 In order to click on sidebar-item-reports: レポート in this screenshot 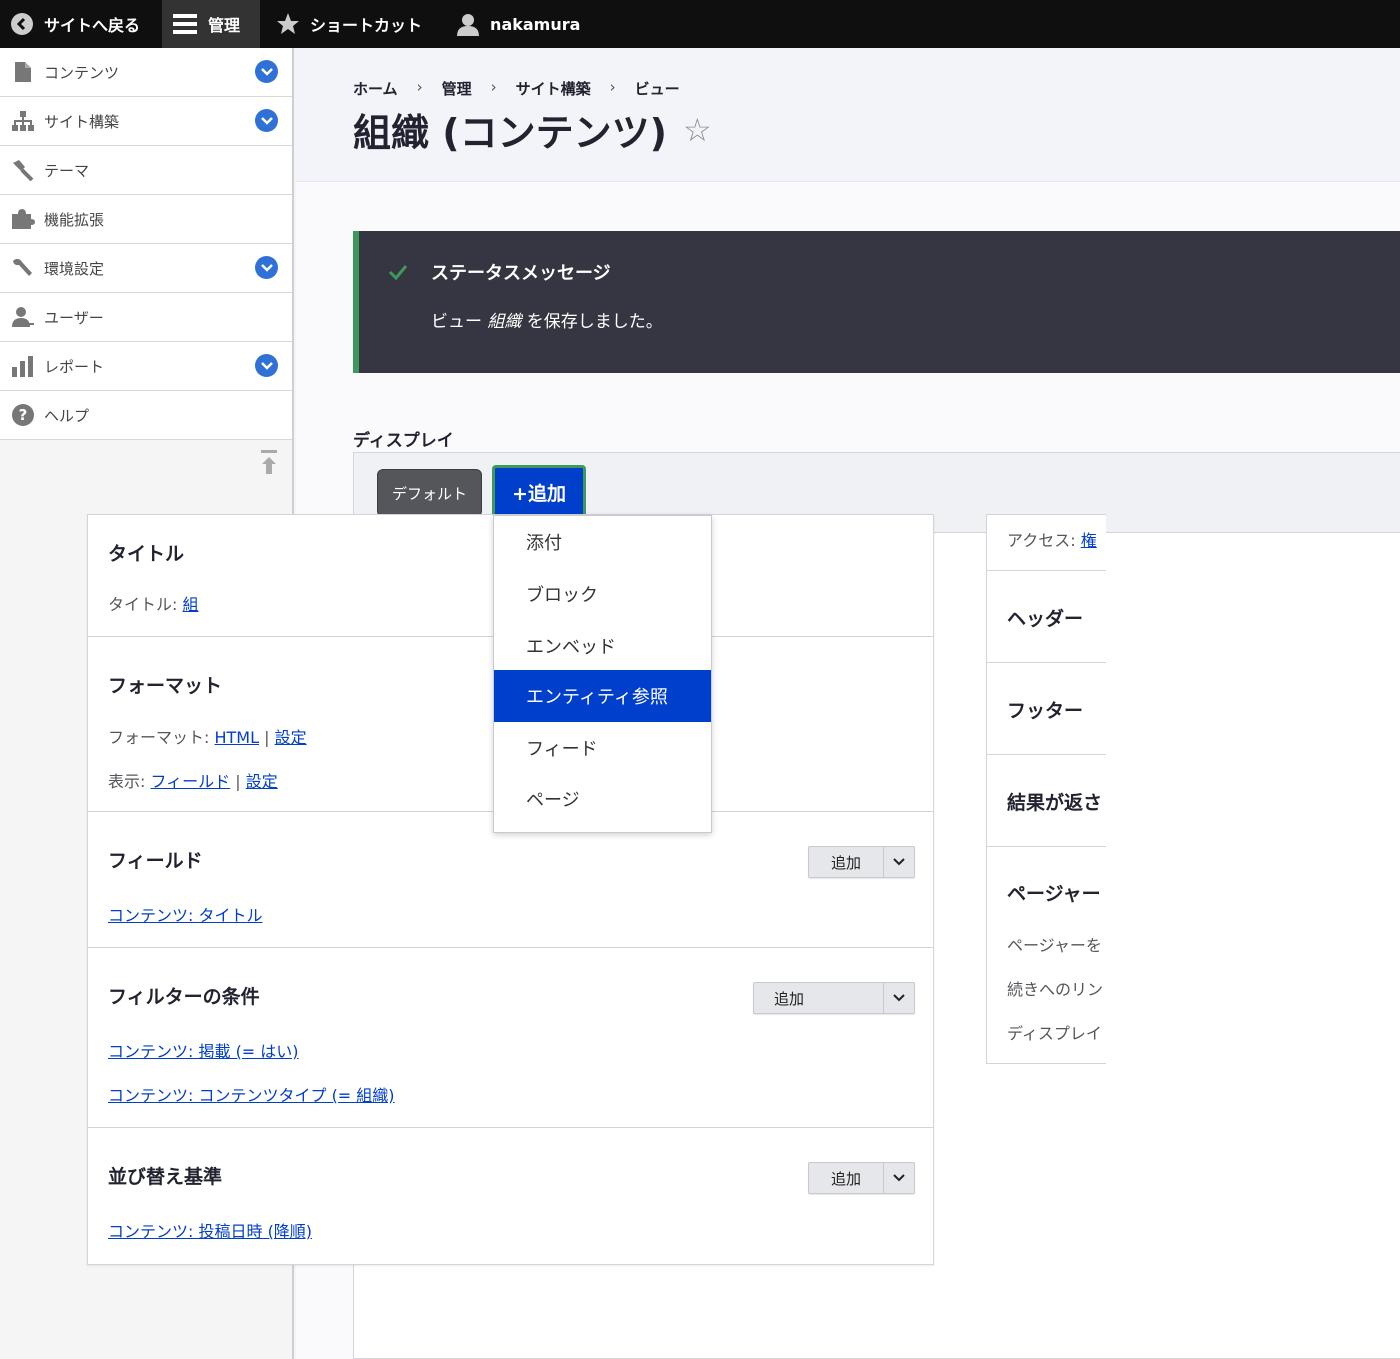, I will do `click(146, 366)`.